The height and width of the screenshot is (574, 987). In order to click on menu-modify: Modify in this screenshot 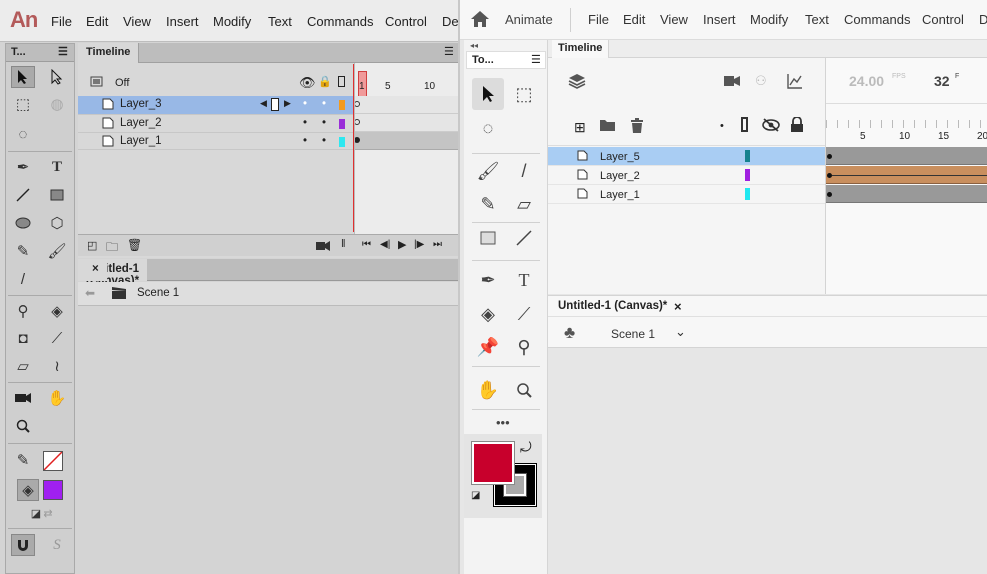, I will do `click(769, 19)`.